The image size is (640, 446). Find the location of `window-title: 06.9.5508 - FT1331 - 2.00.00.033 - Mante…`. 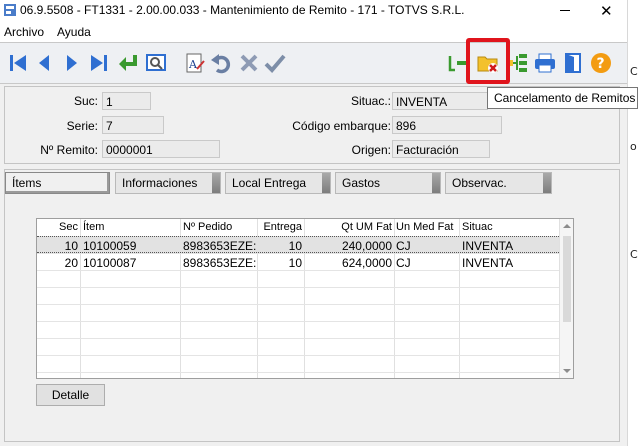

window-title: 06.9.5508 - FT1331 - 2.00.00.033 - Mante… is located at coordinates (242, 10).